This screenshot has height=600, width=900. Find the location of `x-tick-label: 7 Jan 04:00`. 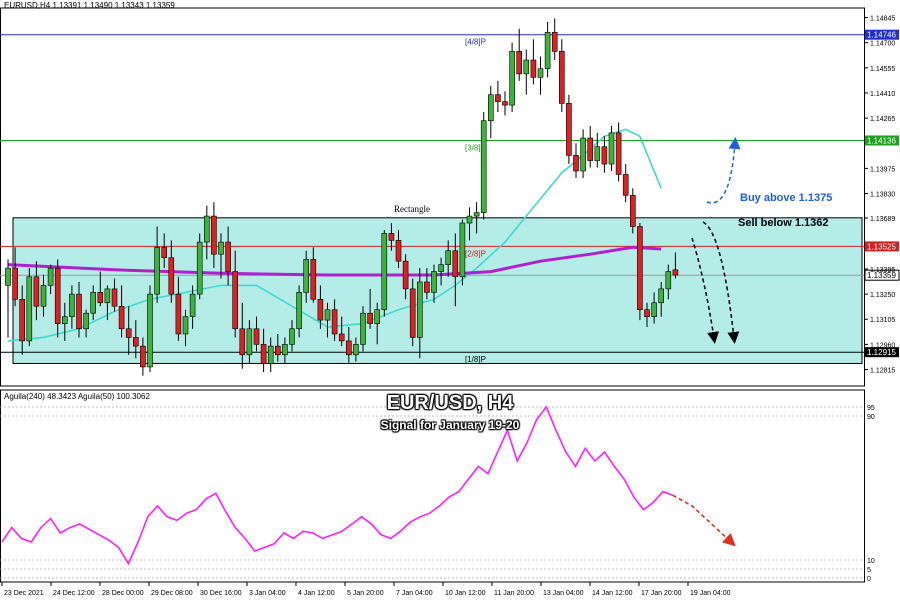

x-tick-label: 7 Jan 04:00 is located at coordinates (414, 593).